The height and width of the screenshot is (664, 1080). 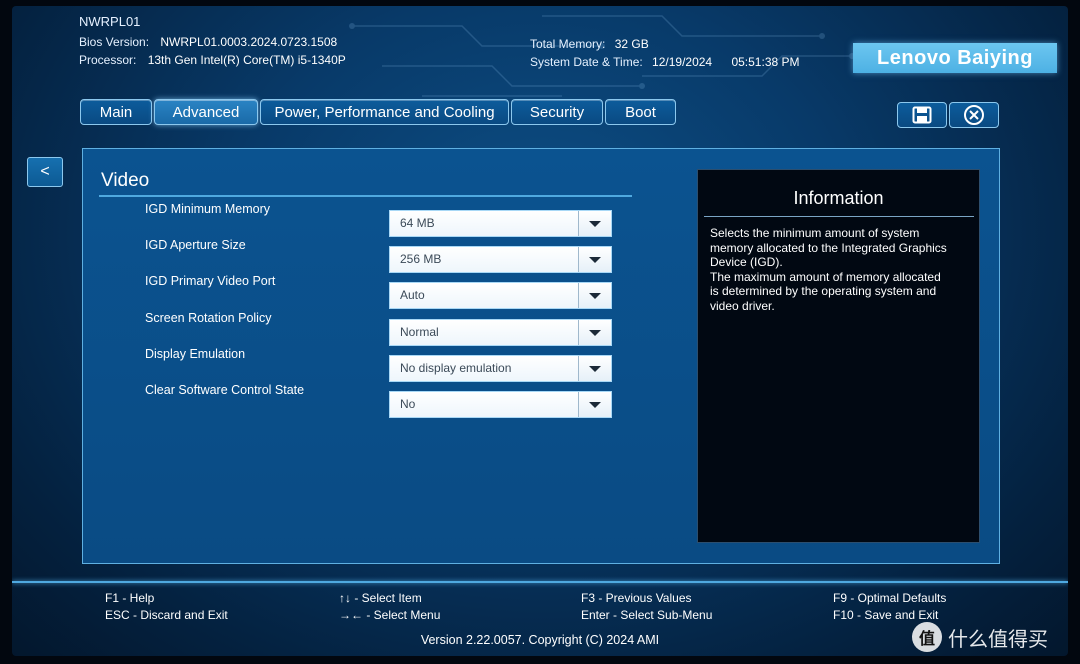 What do you see at coordinates (500, 223) in the screenshot?
I see `dropdown-igd-min-memory: 64 MB` at bounding box center [500, 223].